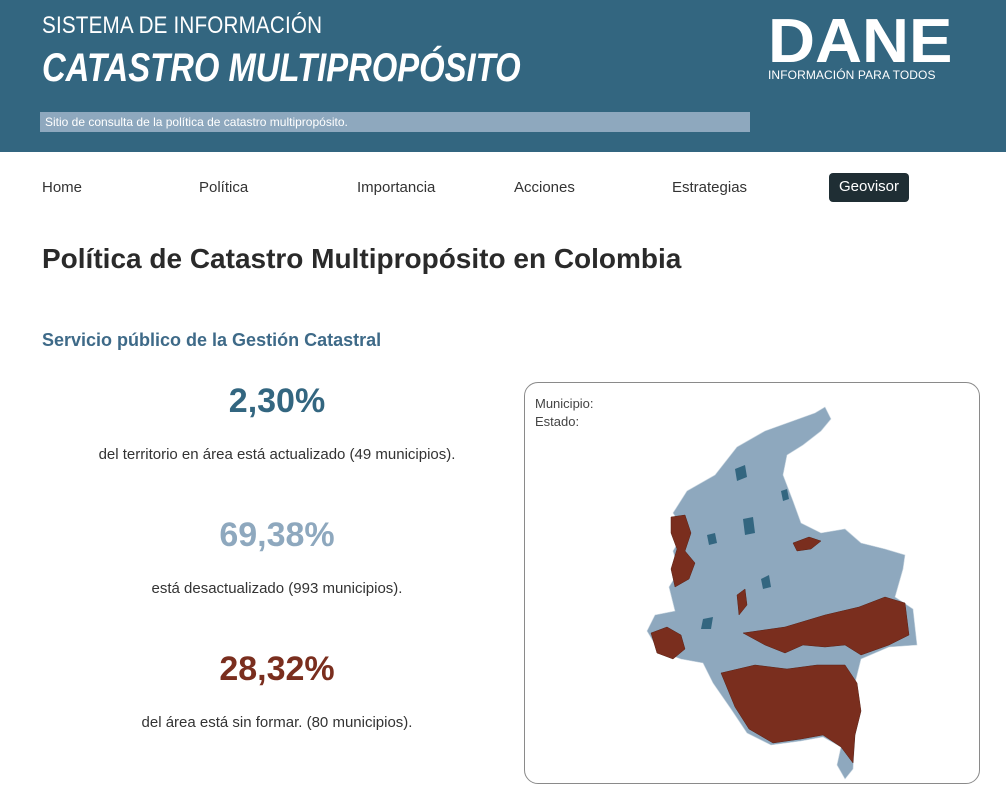  Describe the element at coordinates (277, 535) in the screenshot. I see `stat-outdated-value: 69,38%` at that location.